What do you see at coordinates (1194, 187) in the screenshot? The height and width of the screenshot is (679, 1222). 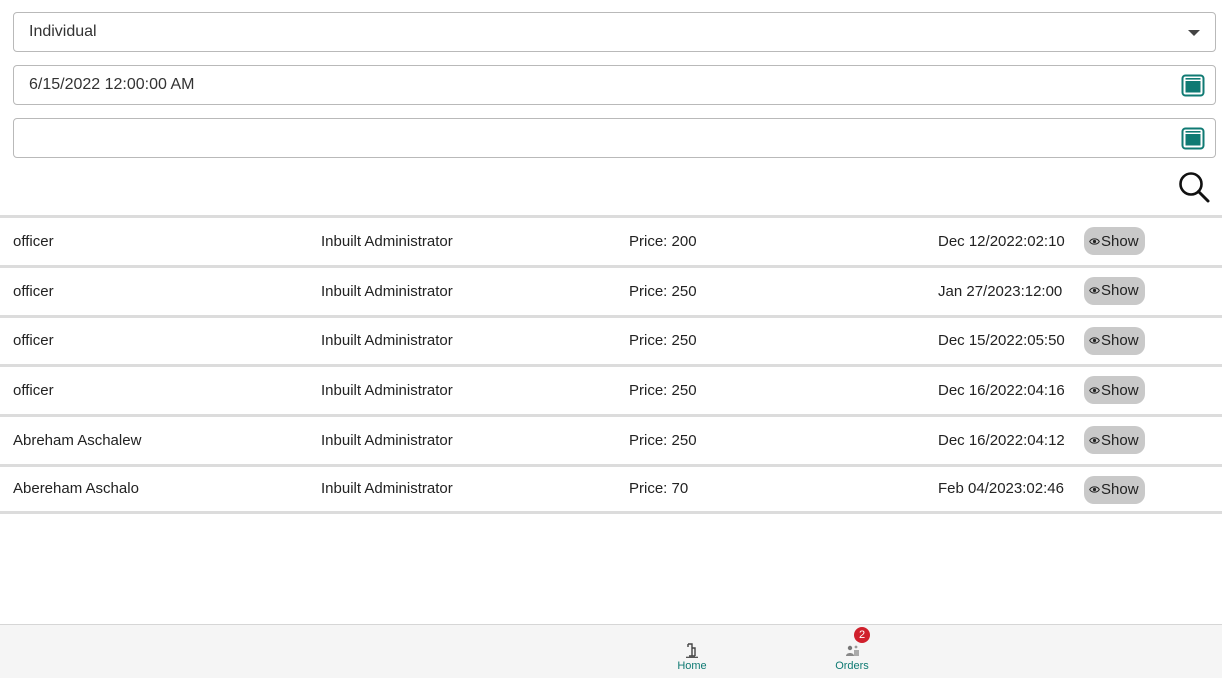 I see `search-icon` at bounding box center [1194, 187].